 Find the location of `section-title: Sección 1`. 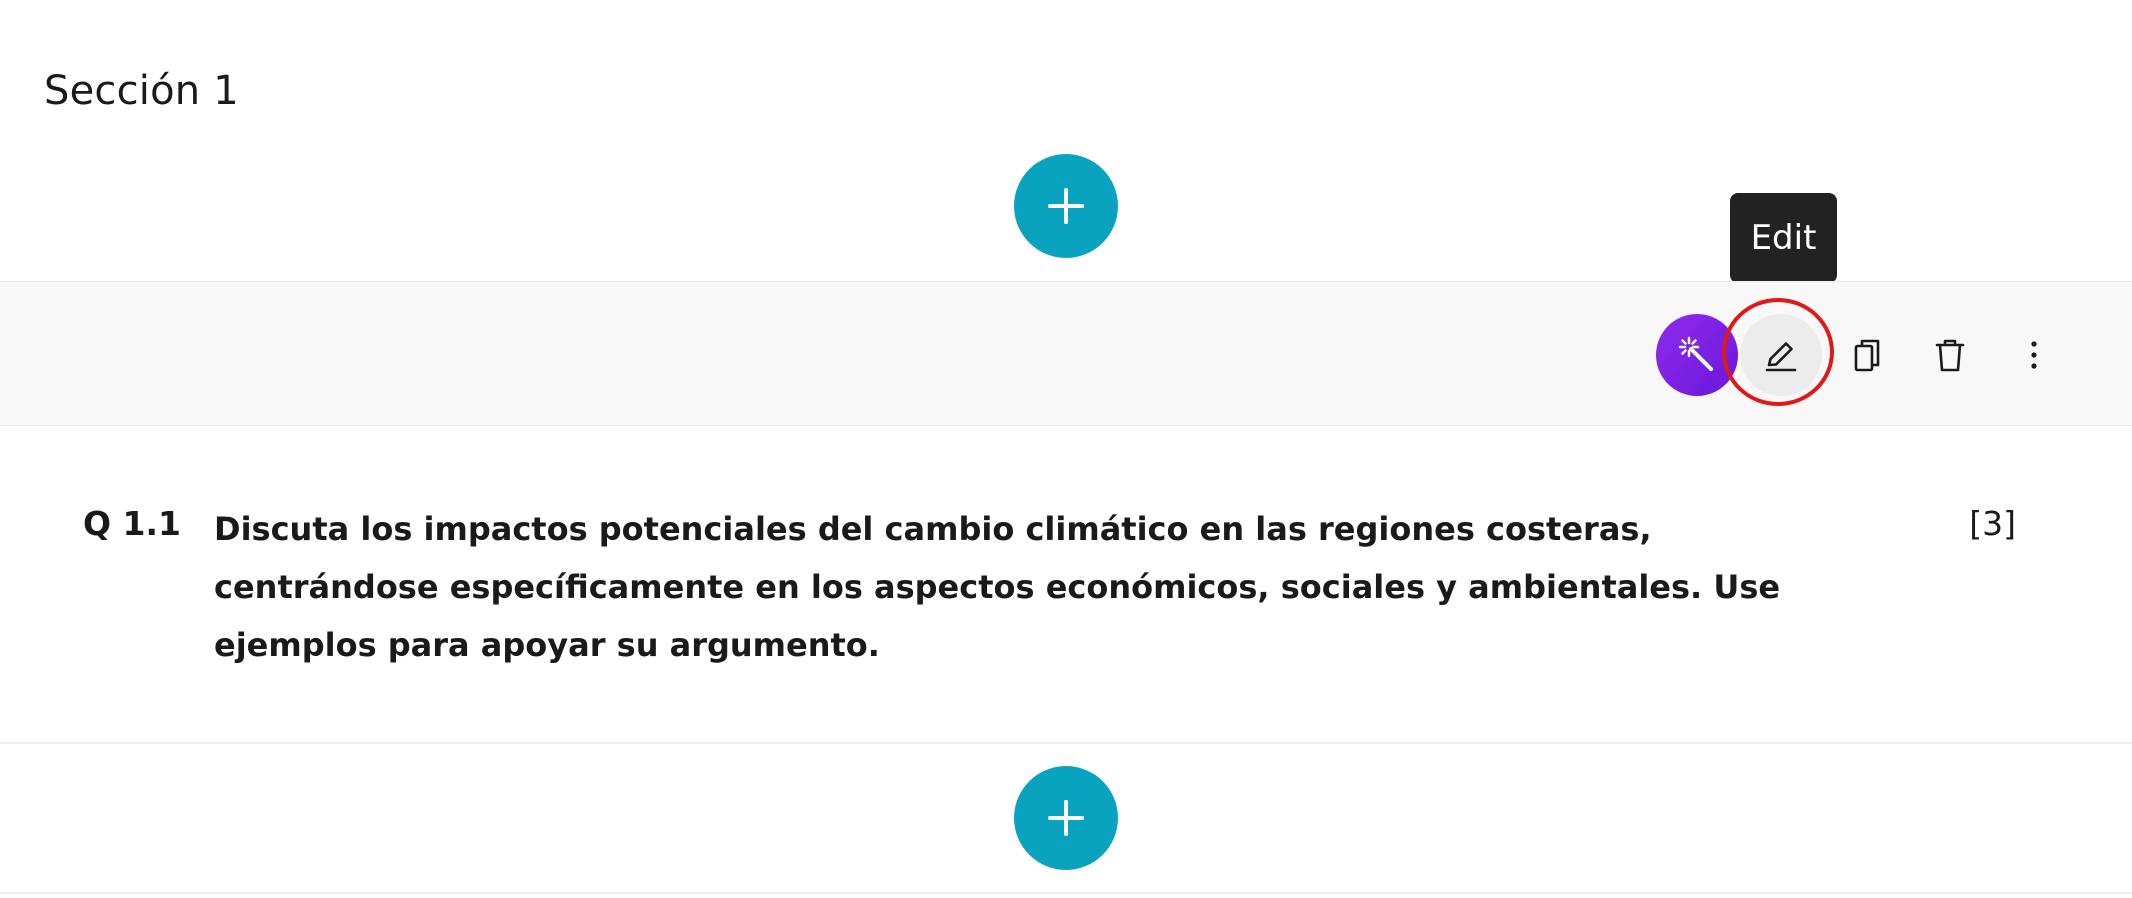

section-title: Sección 1 is located at coordinates (141, 91).